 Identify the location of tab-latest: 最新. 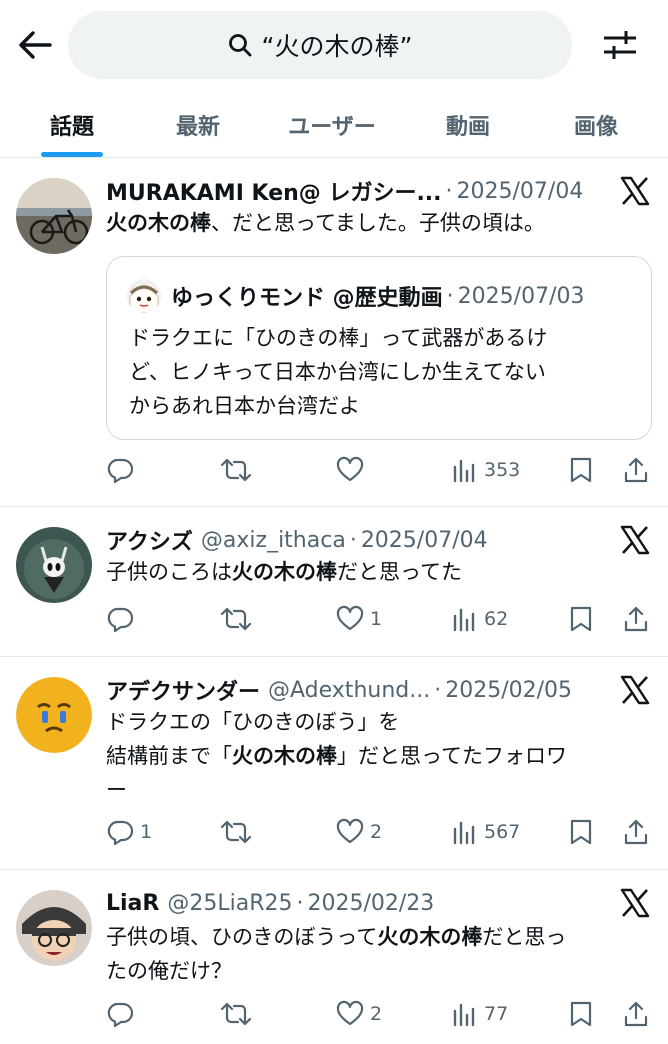
(198, 125).